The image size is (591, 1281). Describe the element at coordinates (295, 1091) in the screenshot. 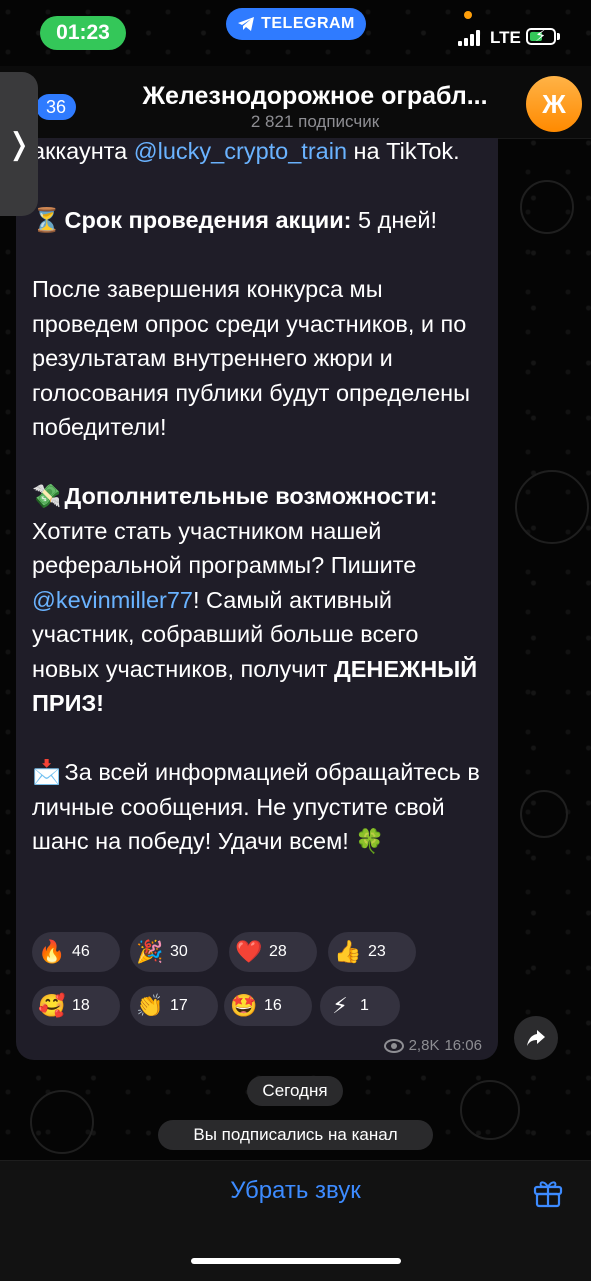

I see `date-separator: Сегодня` at that location.